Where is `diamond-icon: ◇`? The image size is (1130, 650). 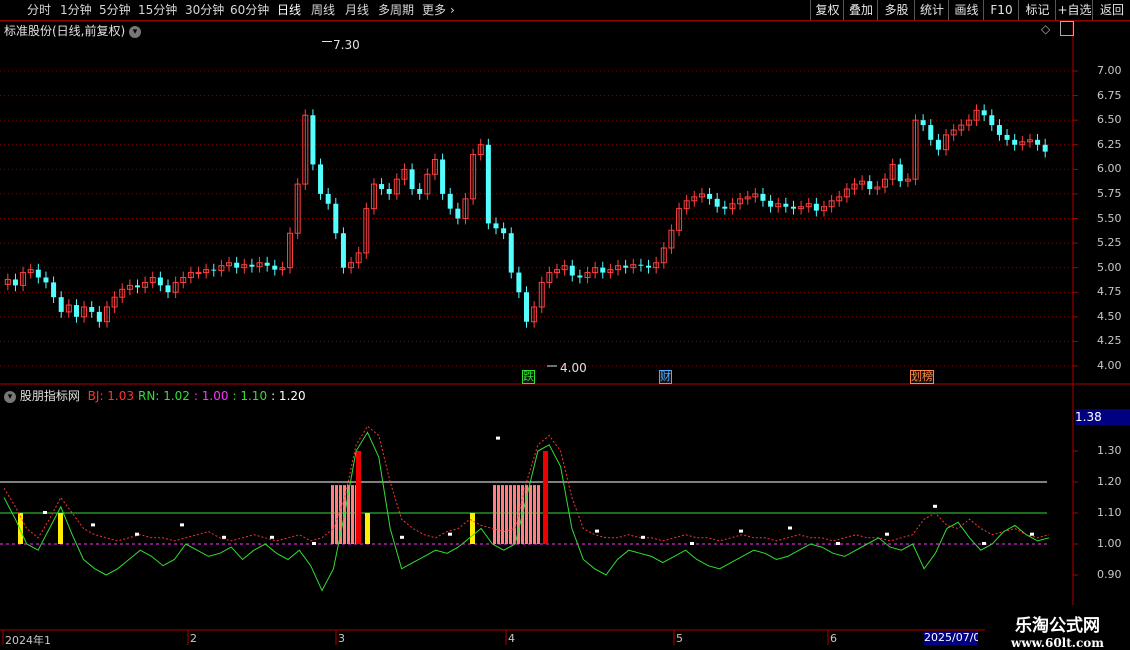
diamond-icon: ◇ is located at coordinates (1045, 29).